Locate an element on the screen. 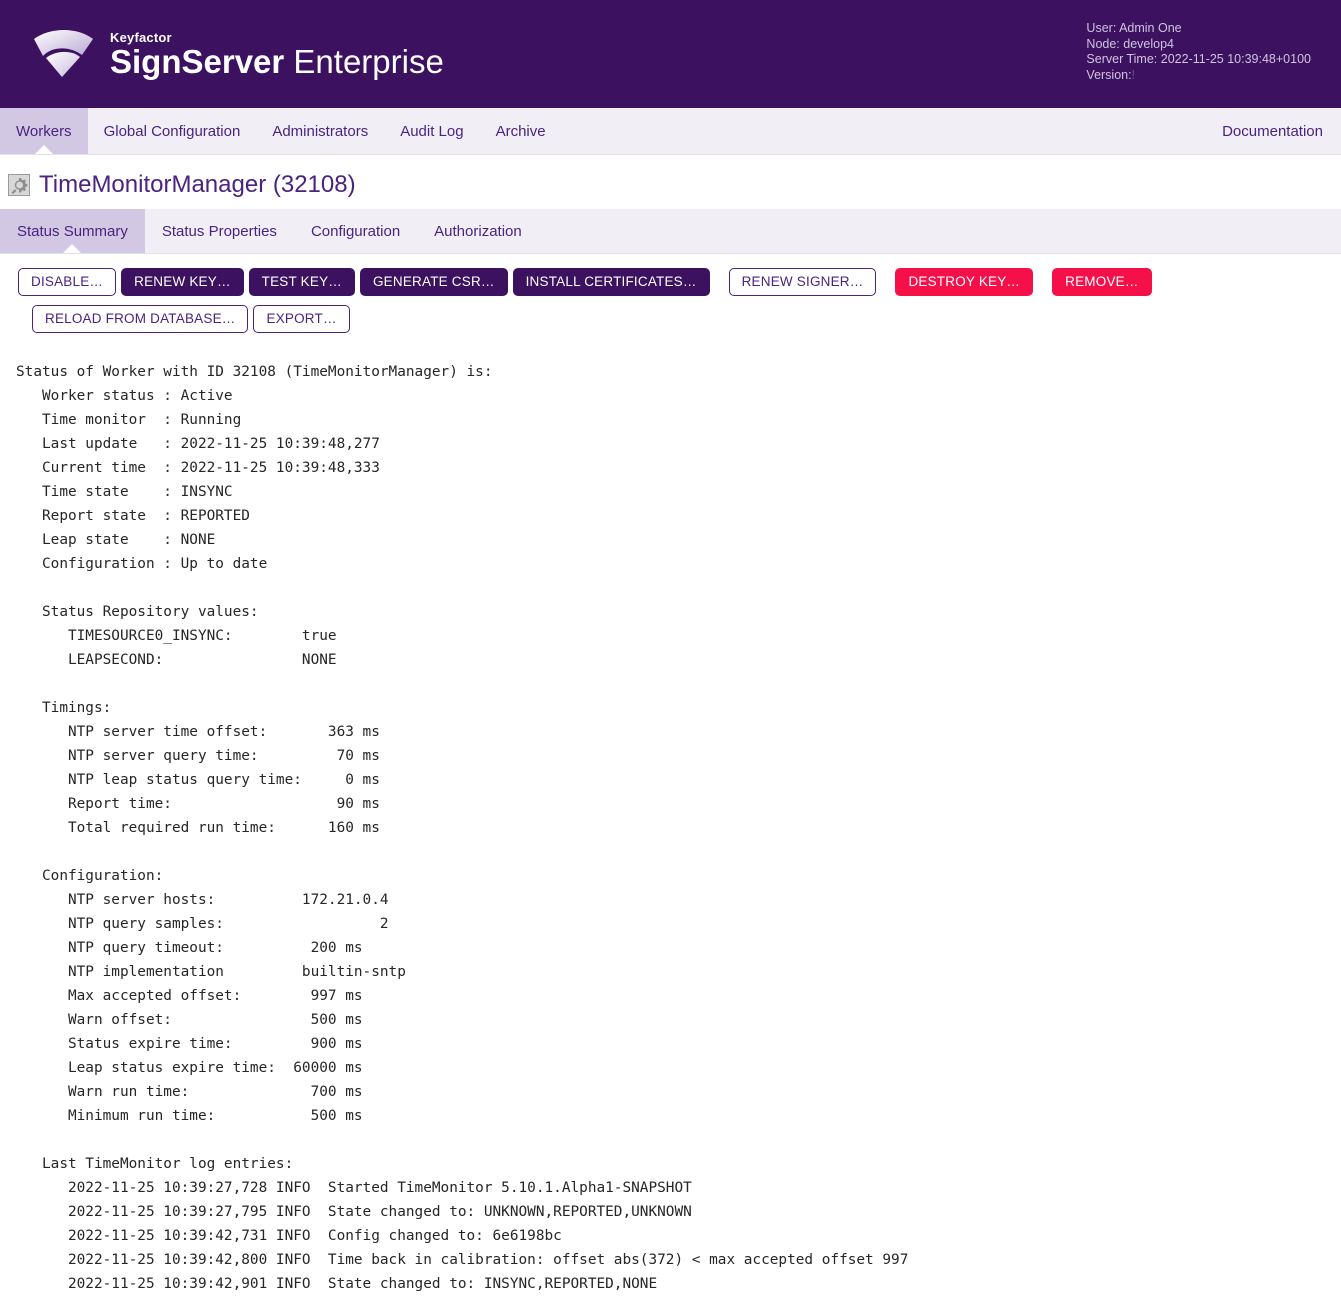 This screenshot has height=1314, width=1341. nav-item-administrators-label: Administrators is located at coordinates (320, 131).